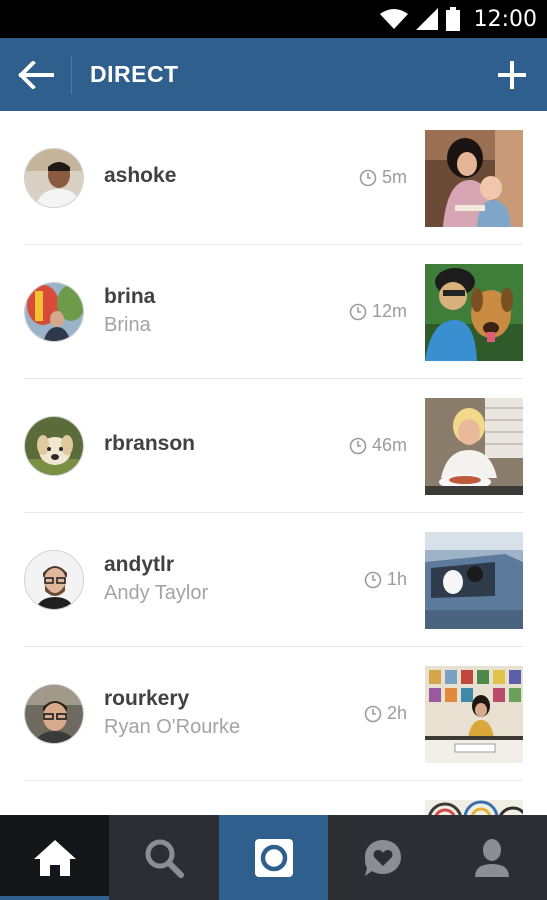 This screenshot has width=547, height=900. I want to click on thread-time: 2h, so click(385, 713).